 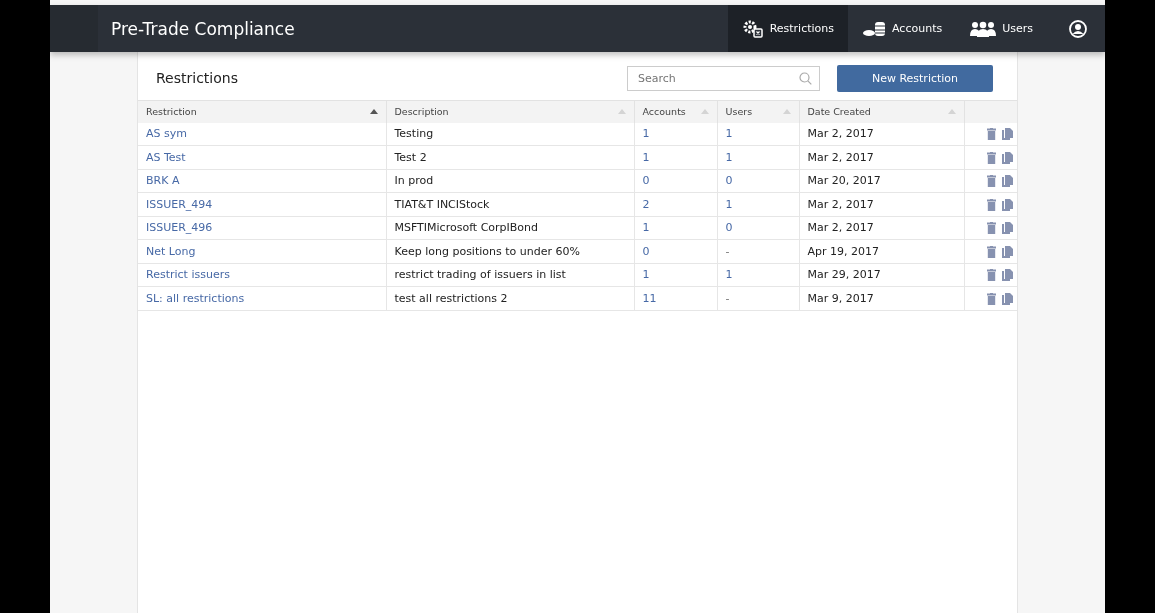 I want to click on restriction-link: ISSUER_496, so click(x=179, y=228).